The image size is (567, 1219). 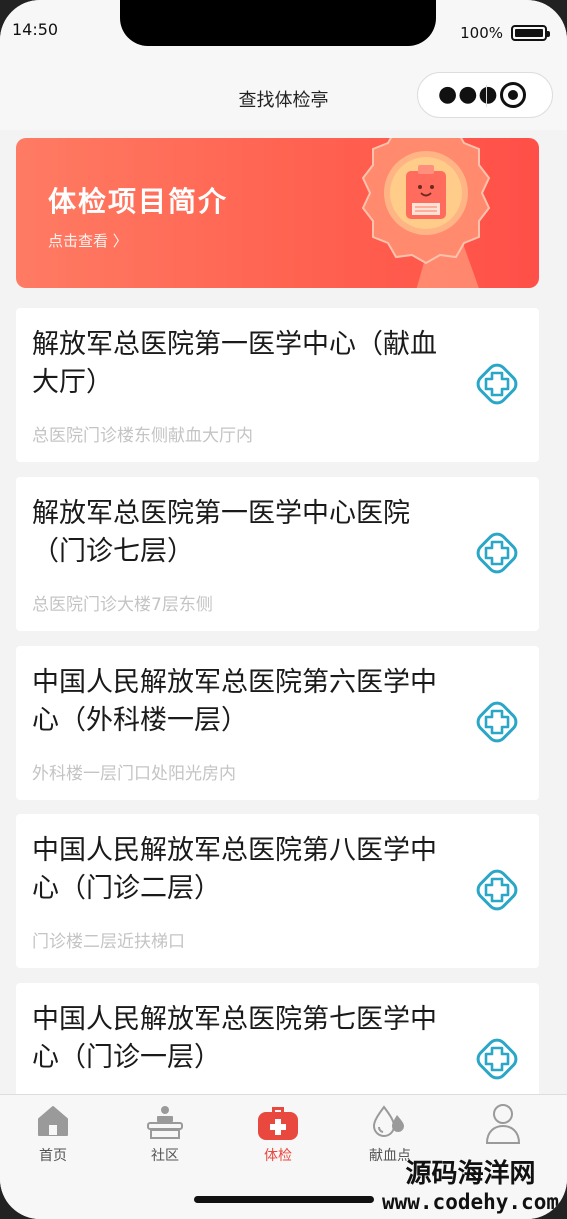 I want to click on tab-checkup: 体检, so click(x=278, y=1133).